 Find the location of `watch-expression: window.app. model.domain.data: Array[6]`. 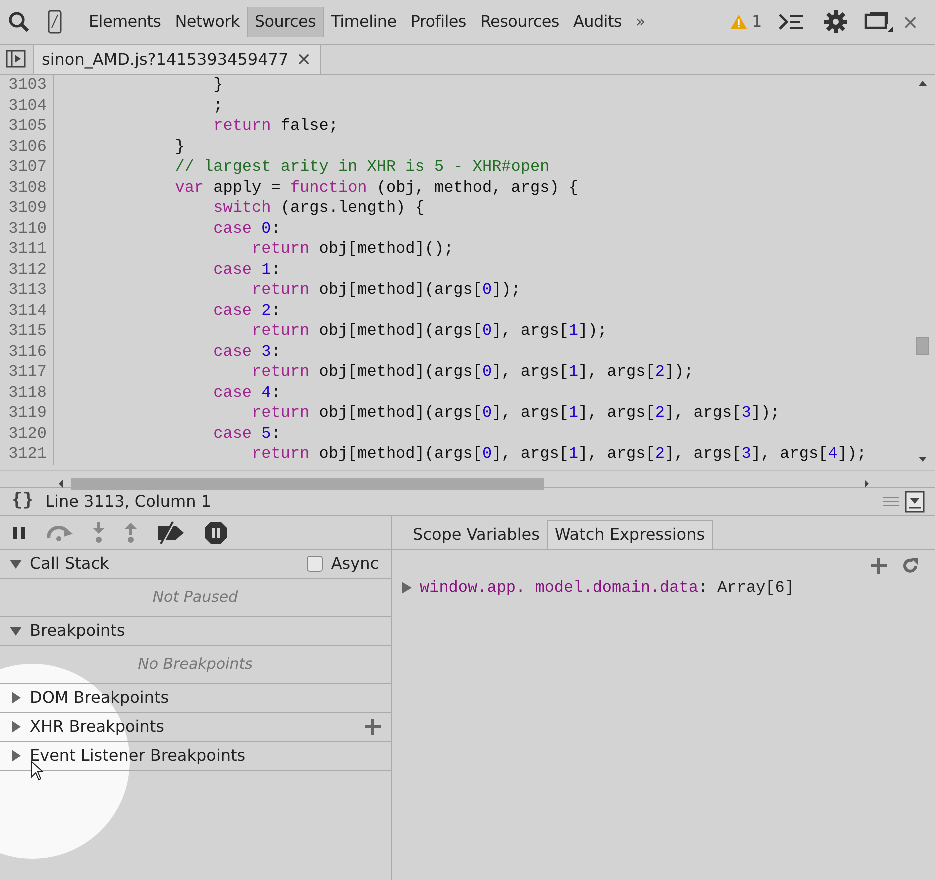

watch-expression: window.app. model.domain.data: Array[6] is located at coordinates (607, 588).